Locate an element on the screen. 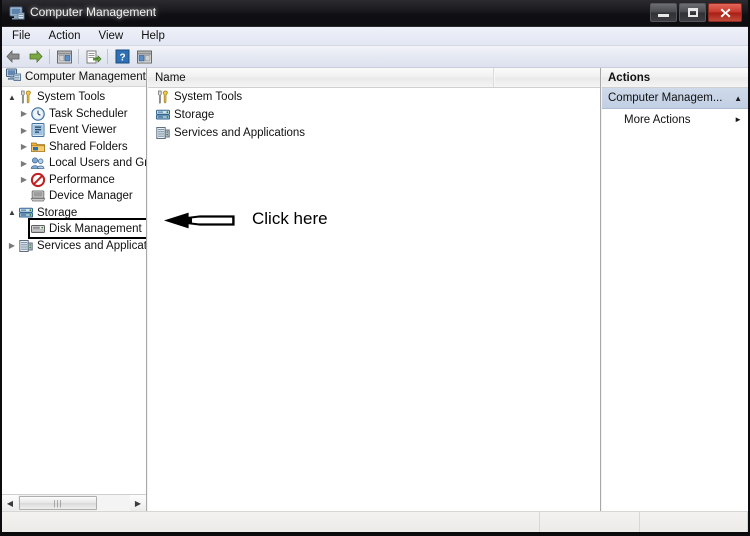  tree-item-event-viewer: ▶ Event Viewer is located at coordinates (74, 130).